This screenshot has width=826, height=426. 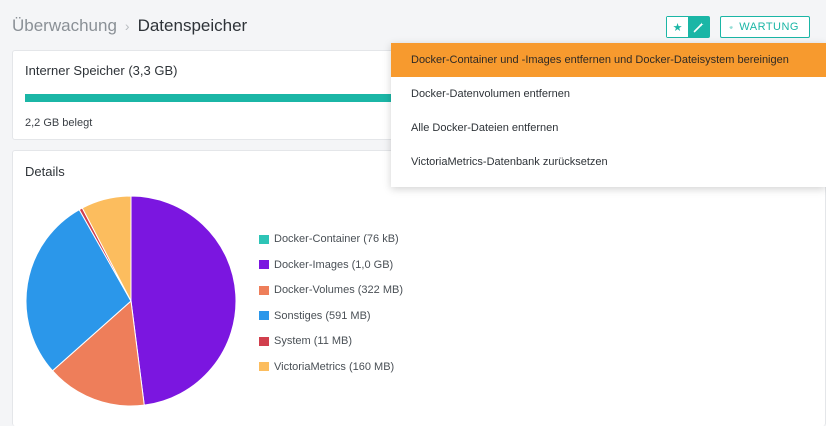 I want to click on quick-actions-button, so click(x=698, y=27).